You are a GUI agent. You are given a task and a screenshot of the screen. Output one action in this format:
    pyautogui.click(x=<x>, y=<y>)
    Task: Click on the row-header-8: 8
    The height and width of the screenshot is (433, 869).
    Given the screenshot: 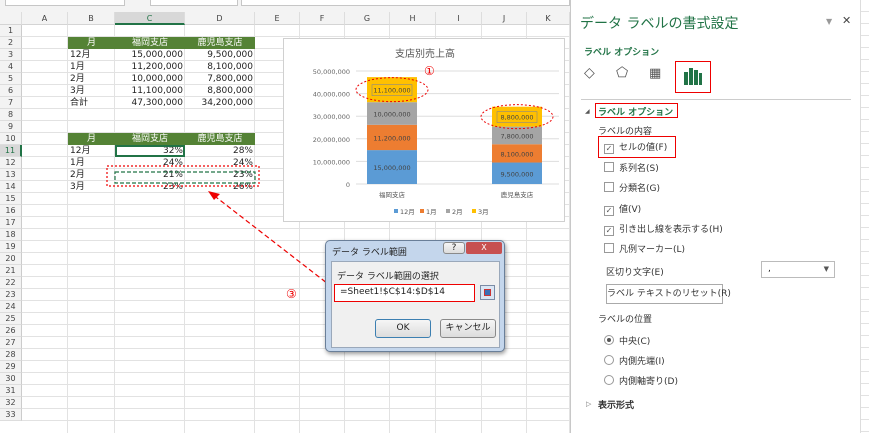 What is the action you would take?
    pyautogui.click(x=11, y=115)
    